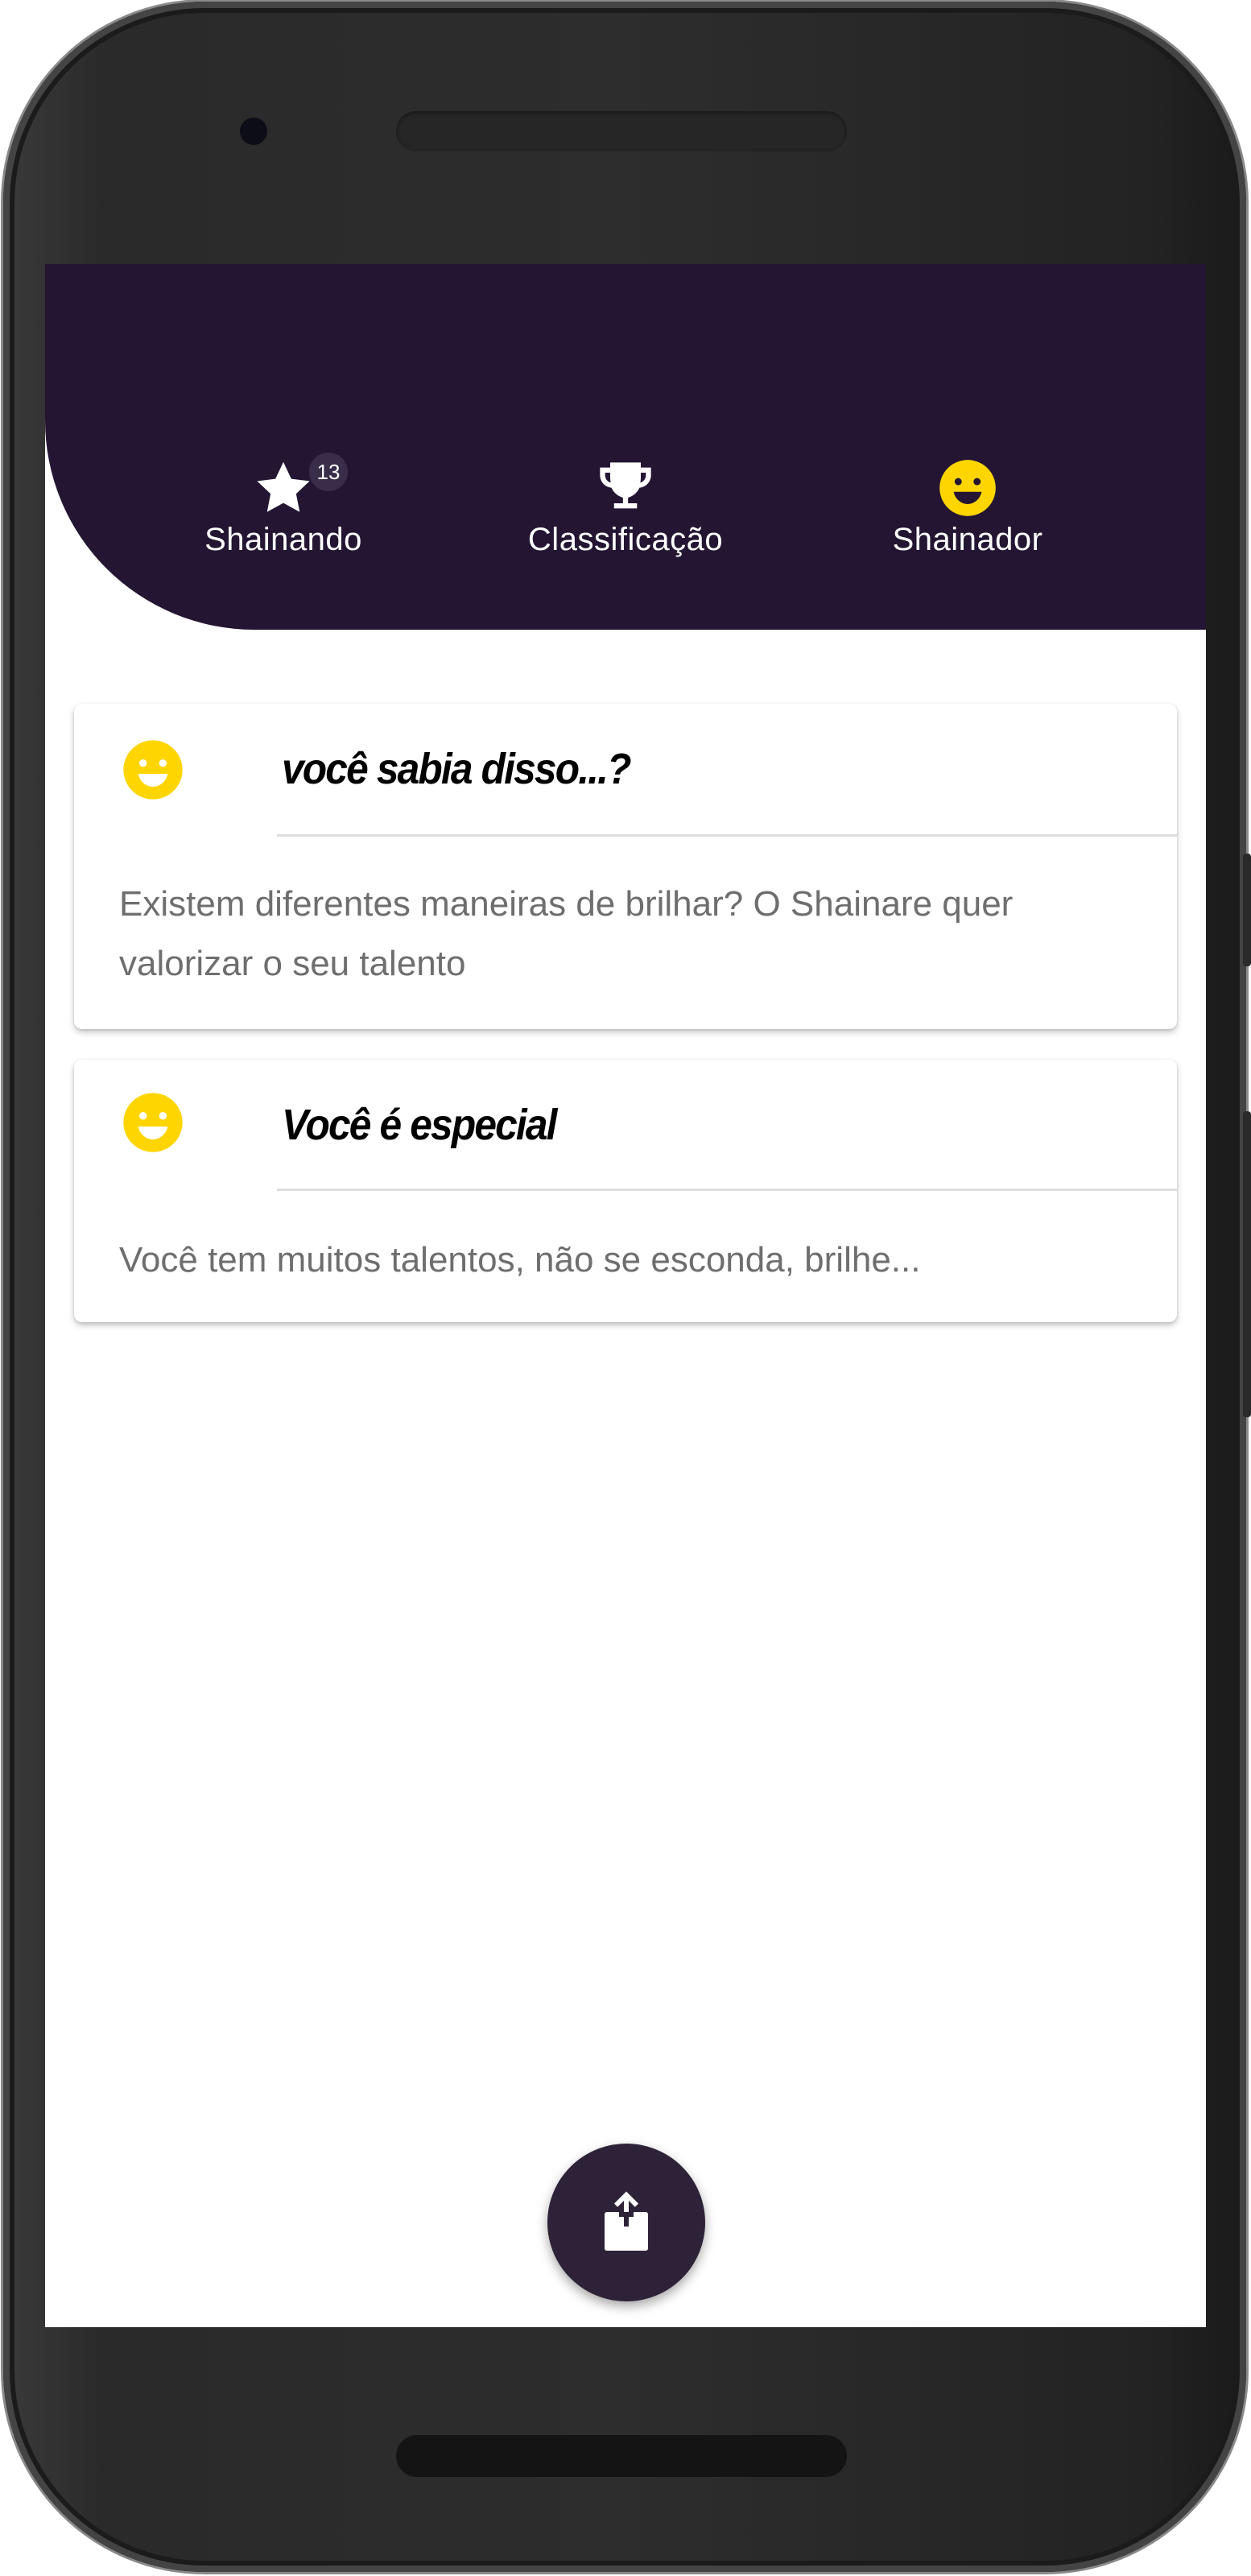 The width and height of the screenshot is (1251, 2576). I want to click on front-camera, so click(253, 131).